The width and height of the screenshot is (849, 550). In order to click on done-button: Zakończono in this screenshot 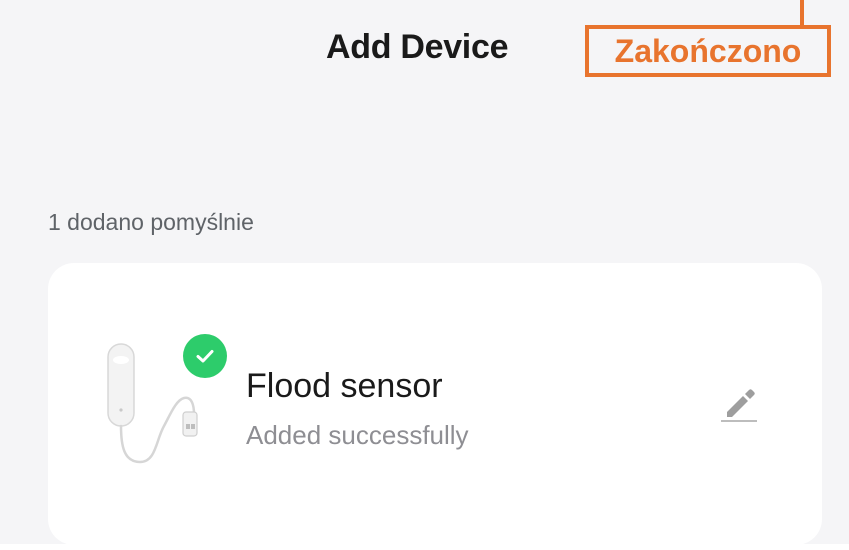, I will do `click(708, 51)`.